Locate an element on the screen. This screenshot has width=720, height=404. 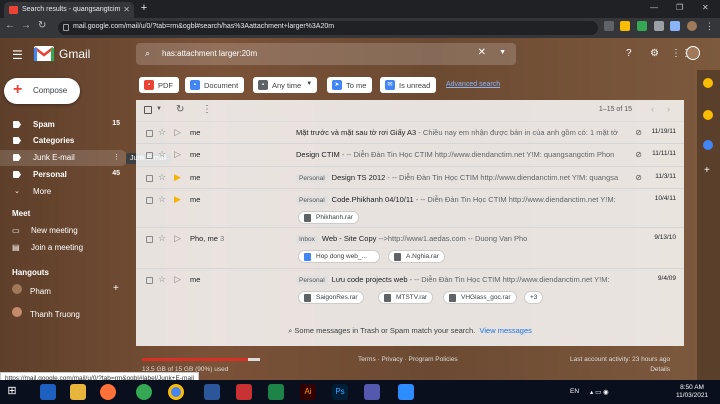
profile-avatar is located at coordinates (692, 26).